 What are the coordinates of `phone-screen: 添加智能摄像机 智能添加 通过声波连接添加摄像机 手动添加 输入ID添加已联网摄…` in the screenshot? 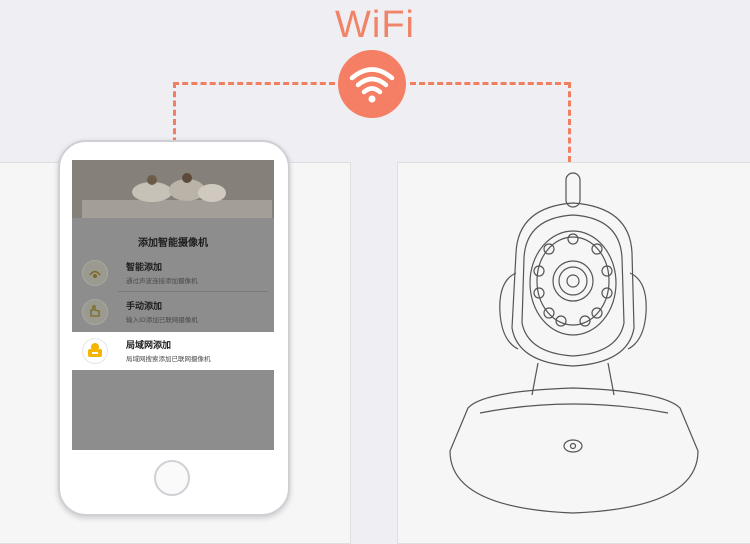 It's located at (173, 305).